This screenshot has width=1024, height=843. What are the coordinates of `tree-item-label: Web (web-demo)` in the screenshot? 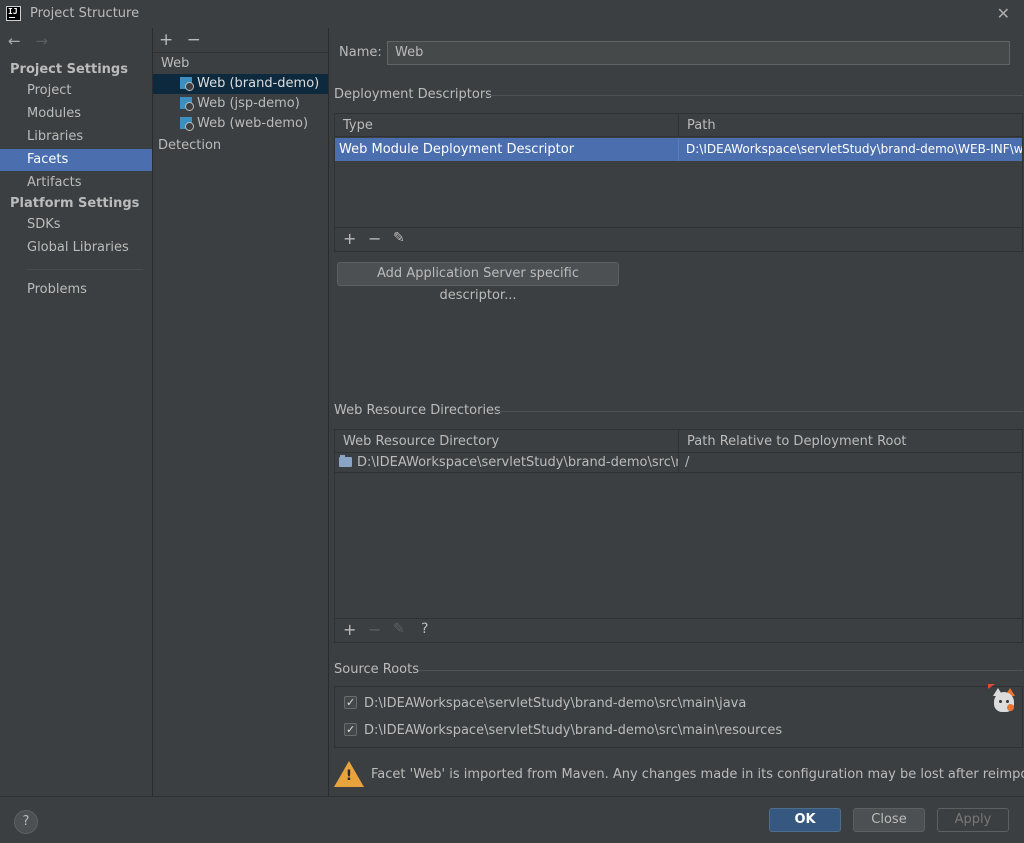 It's located at (253, 123).